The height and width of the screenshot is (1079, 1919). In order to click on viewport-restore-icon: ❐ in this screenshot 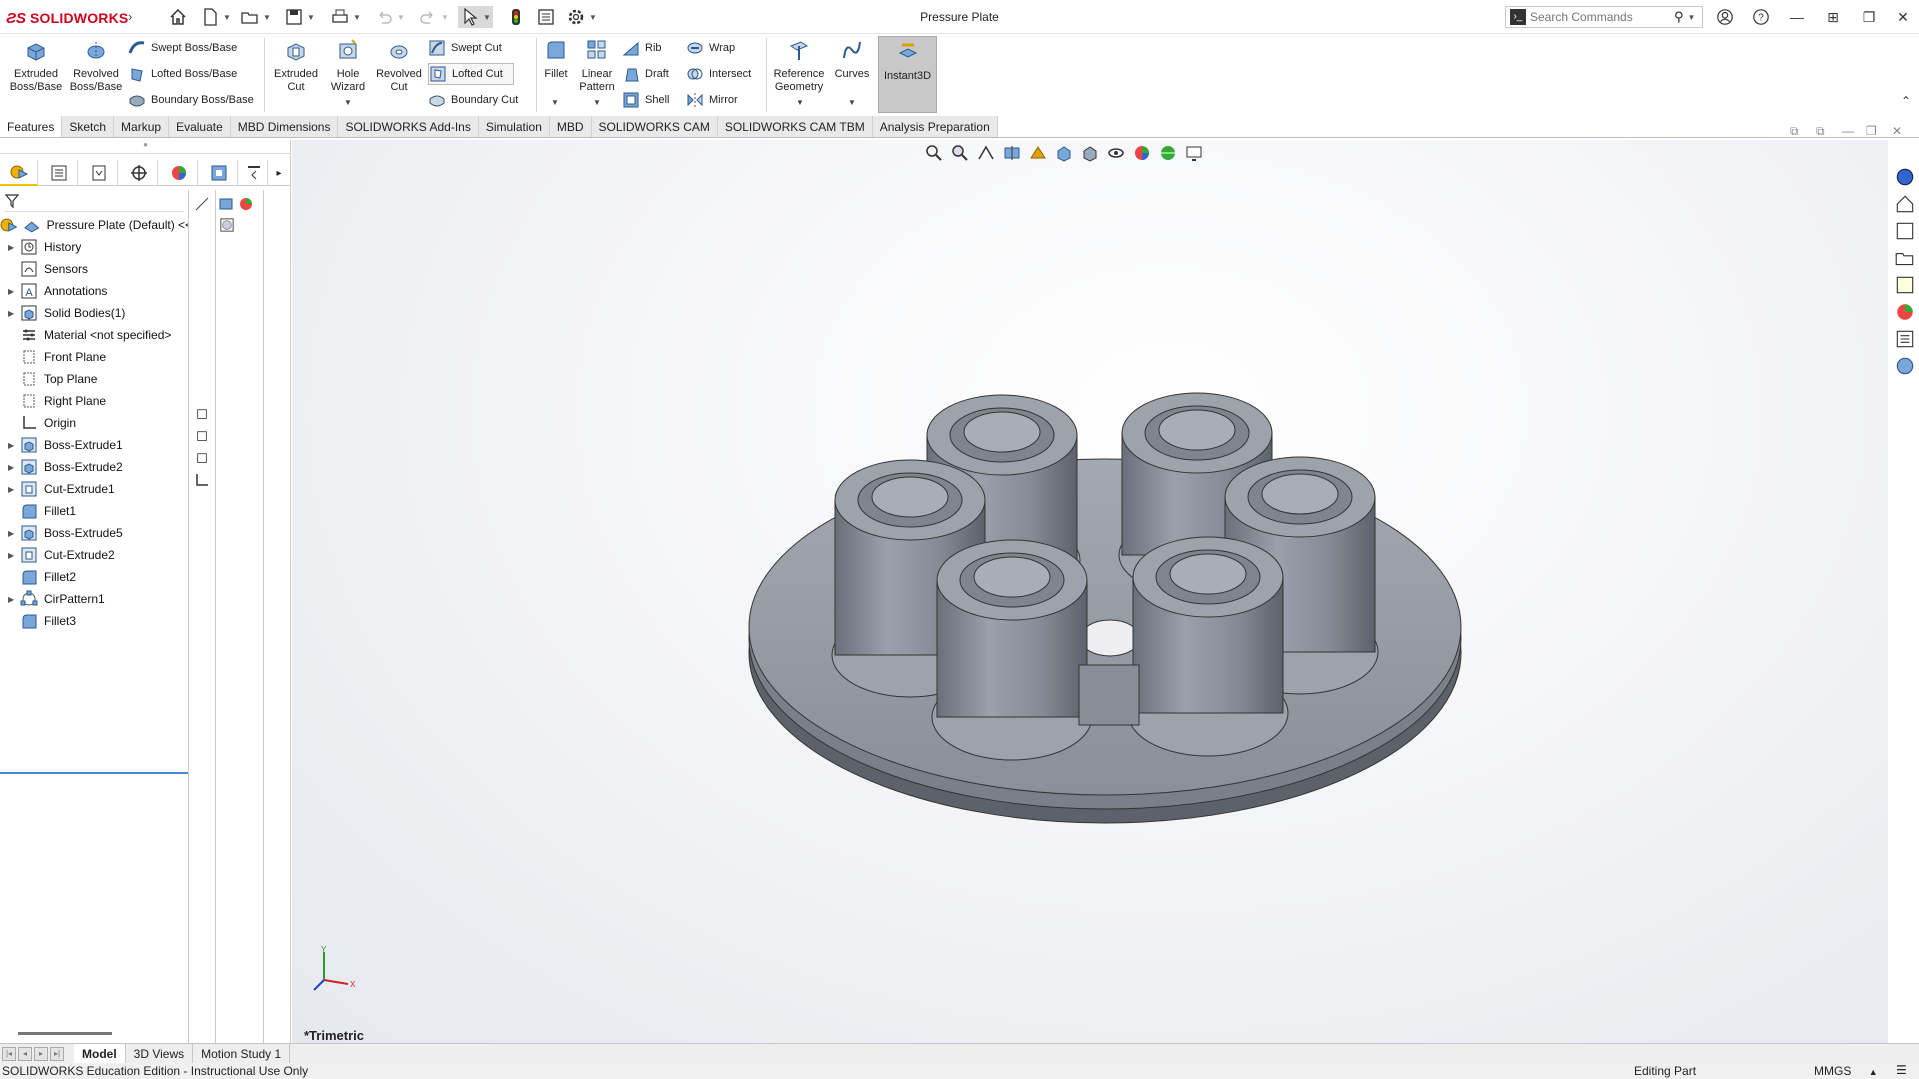, I will do `click(1871, 131)`.